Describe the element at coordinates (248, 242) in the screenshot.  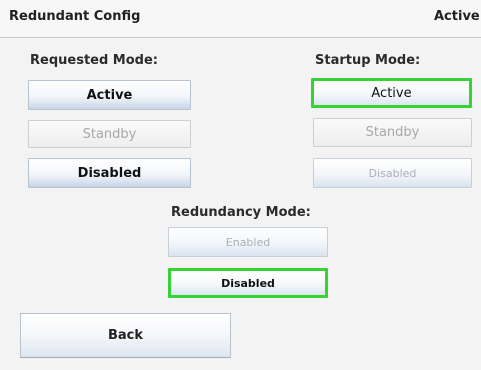
I see `redundancy-enabled-button: Enabled` at that location.